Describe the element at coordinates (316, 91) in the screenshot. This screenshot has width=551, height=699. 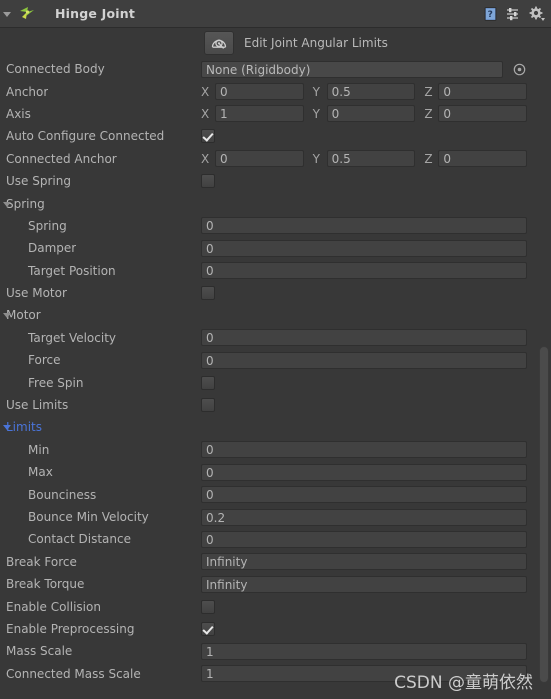
I see `anchor-y-axis-label: Y` at that location.